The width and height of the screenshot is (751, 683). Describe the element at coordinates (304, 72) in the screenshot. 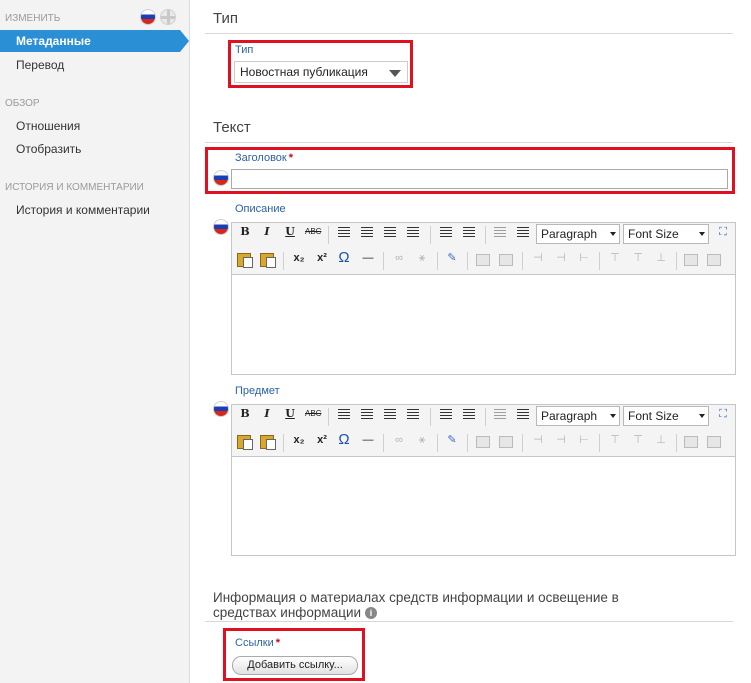

I see `type-select-value: Новостная публикация` at that location.